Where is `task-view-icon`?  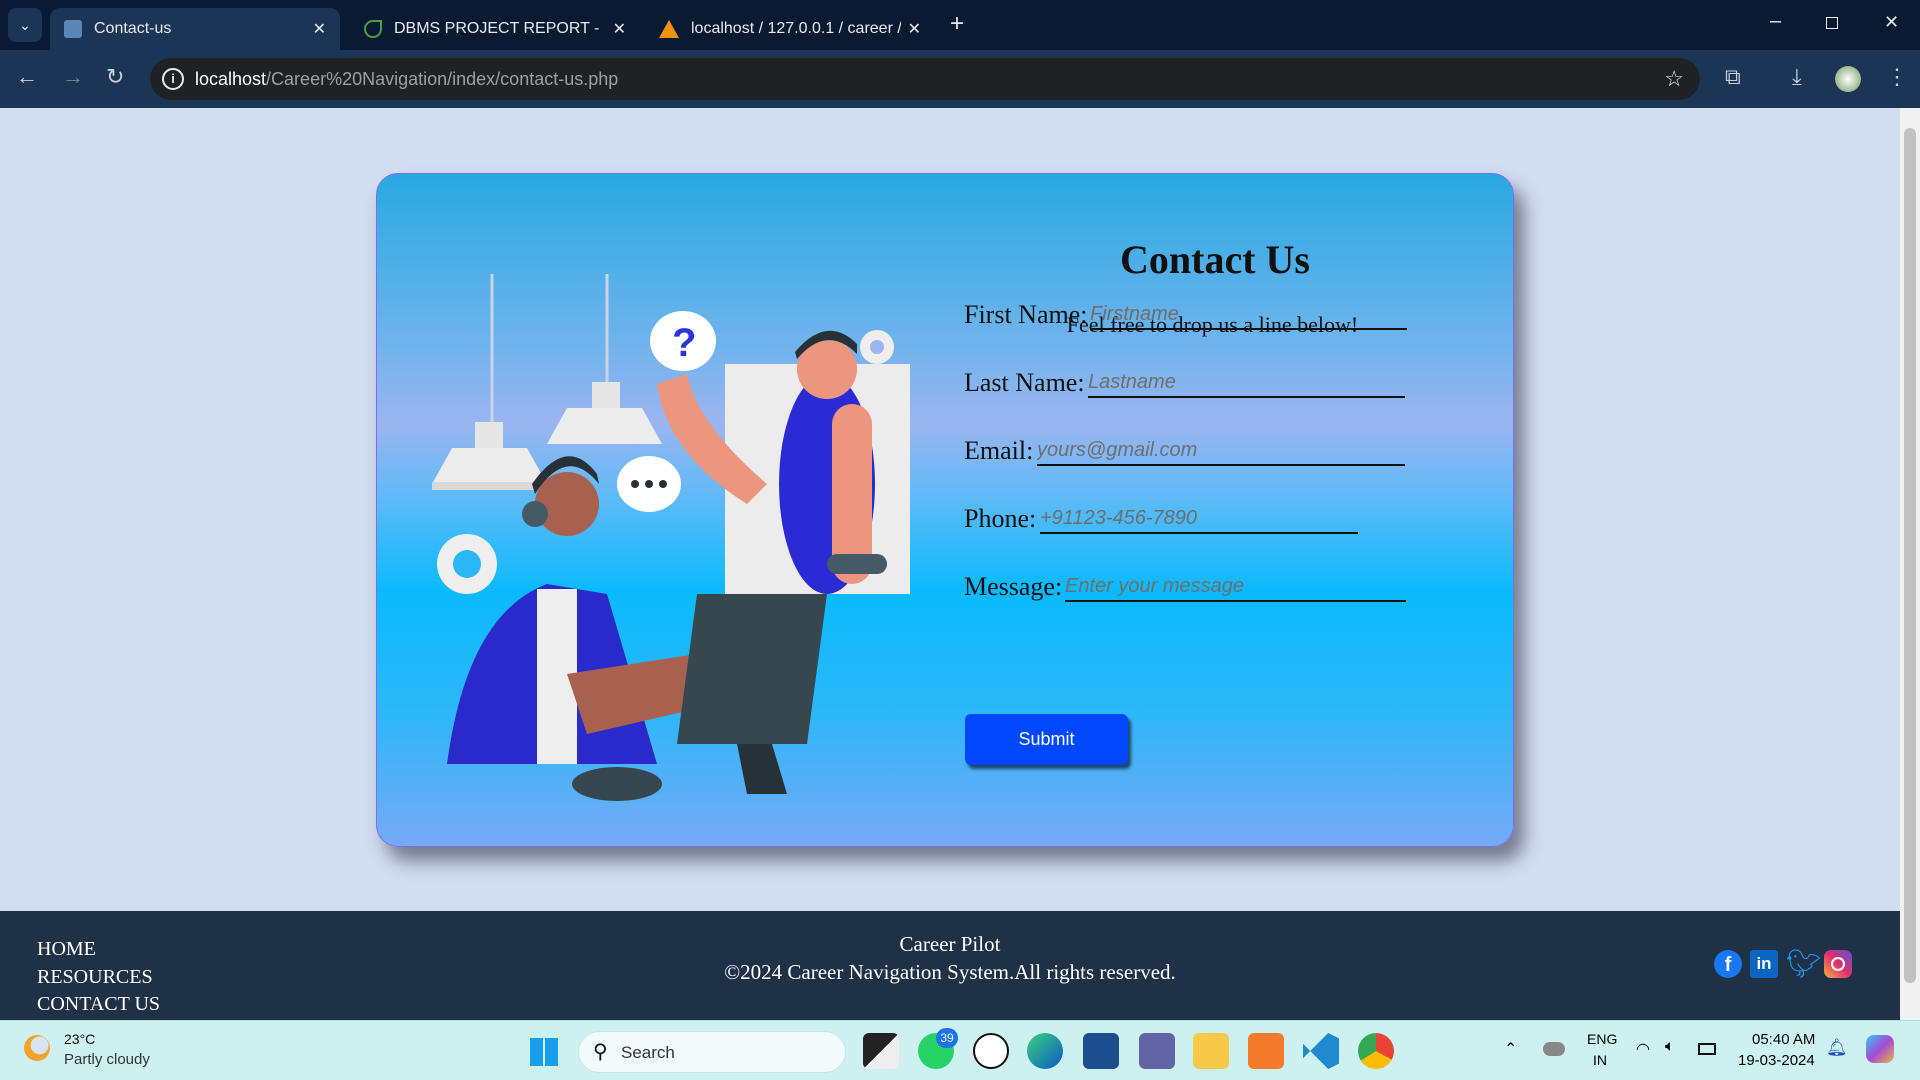 task-view-icon is located at coordinates (881, 1051).